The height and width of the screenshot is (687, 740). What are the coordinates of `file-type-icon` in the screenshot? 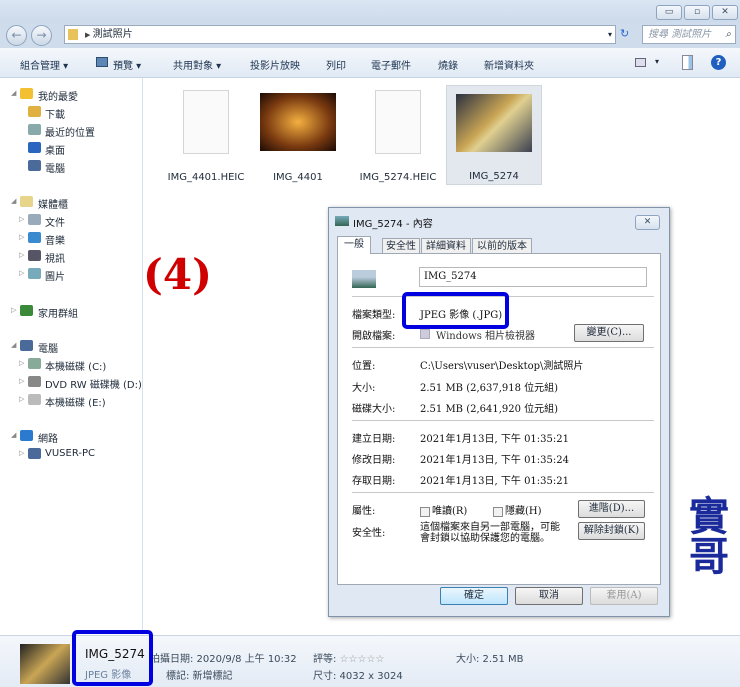 It's located at (364, 279).